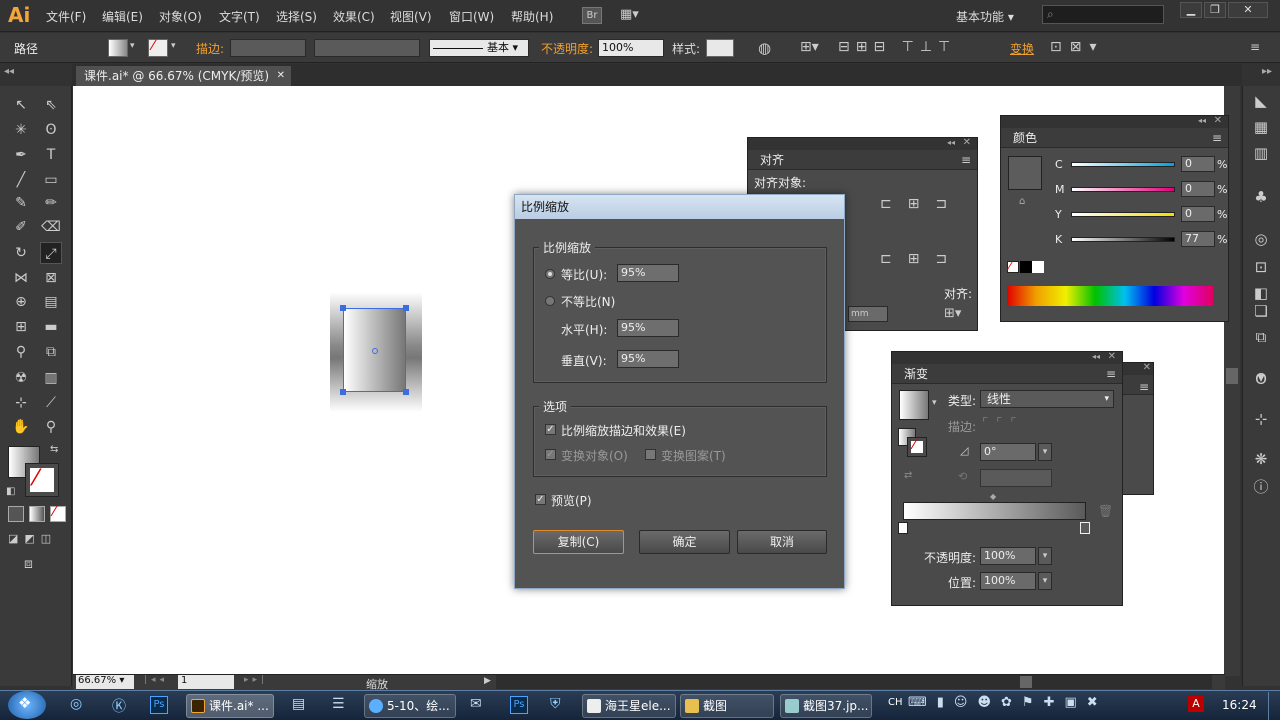  Describe the element at coordinates (51, 155) in the screenshot. I see `type-tool-icon: T` at that location.